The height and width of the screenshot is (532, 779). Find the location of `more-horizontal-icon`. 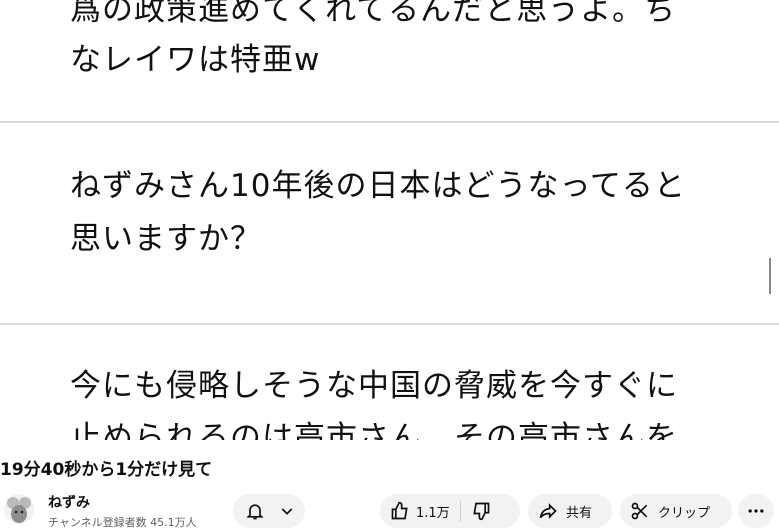

more-horizontal-icon is located at coordinates (756, 511).